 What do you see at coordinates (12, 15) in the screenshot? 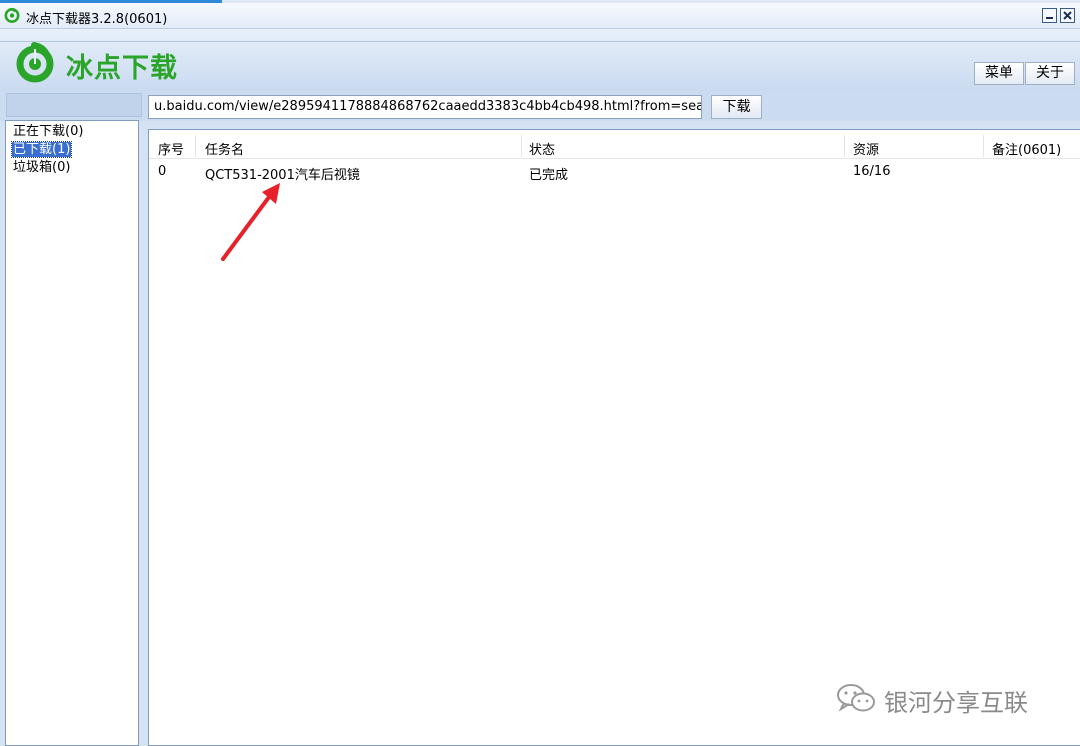
I see `app-logo-icon` at bounding box center [12, 15].